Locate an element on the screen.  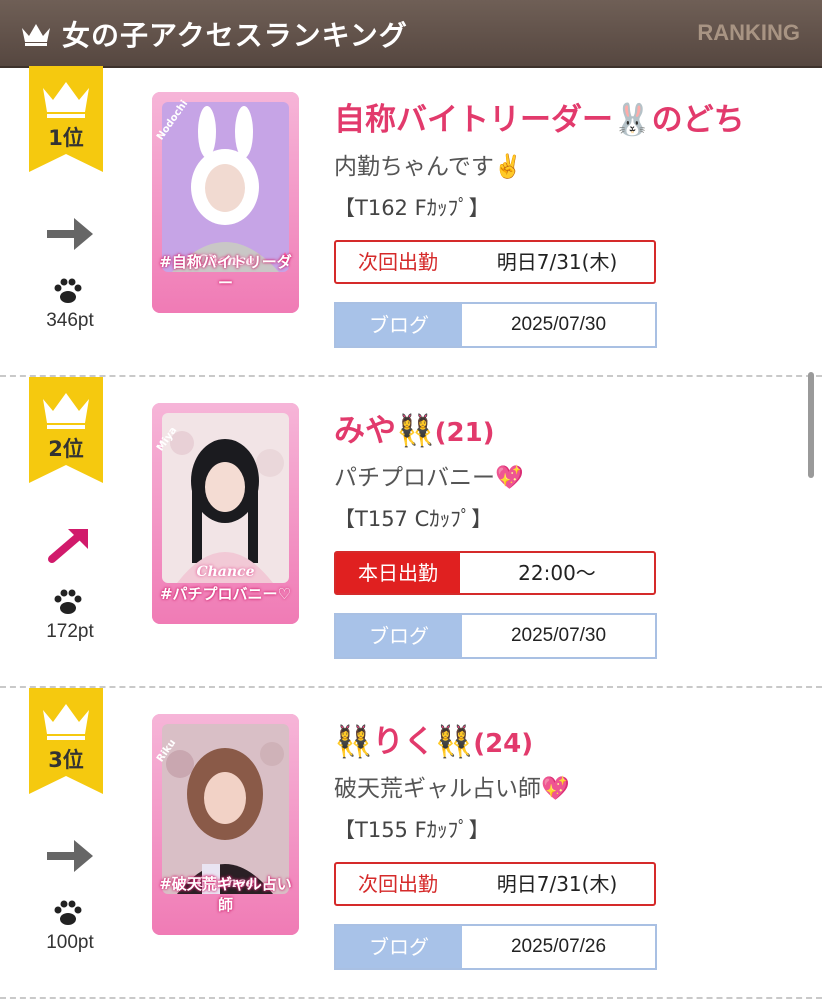
shop-logo: Chance is located at coordinates (225, 572).